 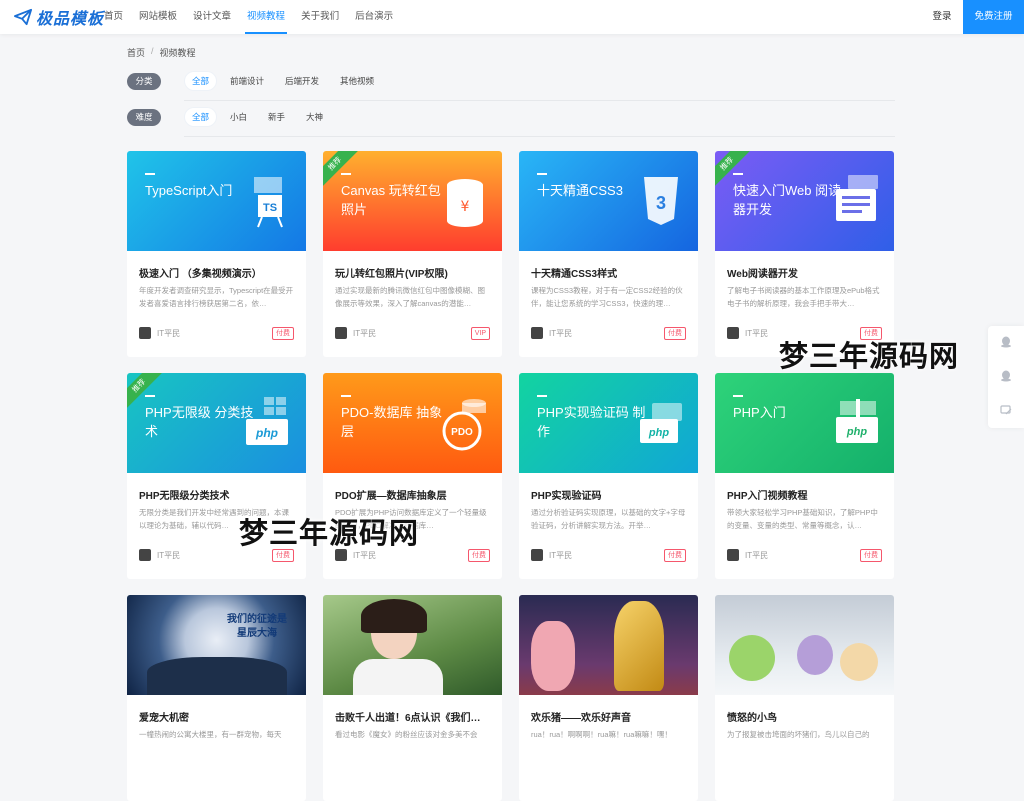 I want to click on filter-divider, so click(x=539, y=100).